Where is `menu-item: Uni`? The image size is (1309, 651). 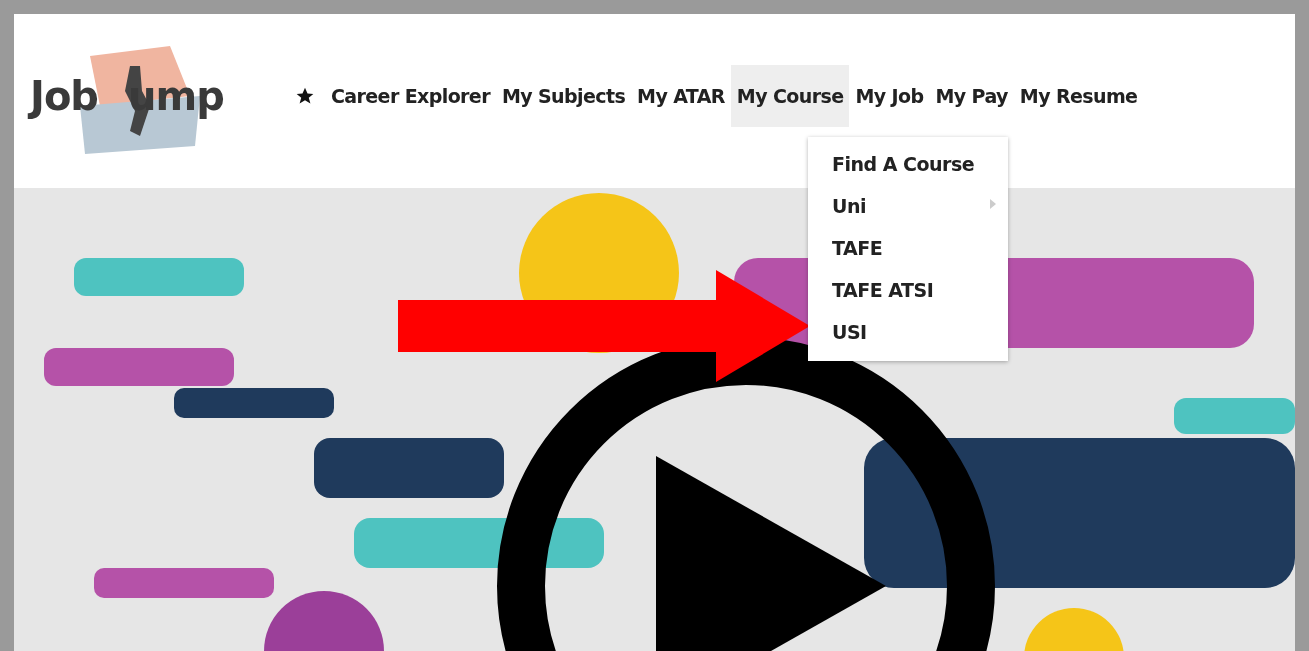 menu-item: Uni is located at coordinates (908, 206).